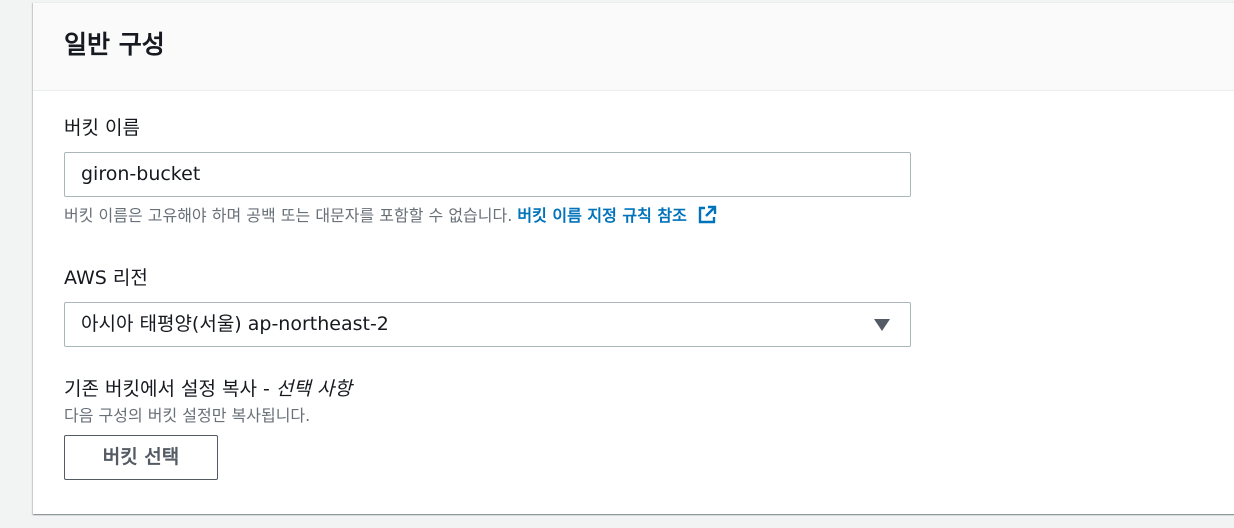  What do you see at coordinates (882, 325) in the screenshot?
I see `caret-down-icon` at bounding box center [882, 325].